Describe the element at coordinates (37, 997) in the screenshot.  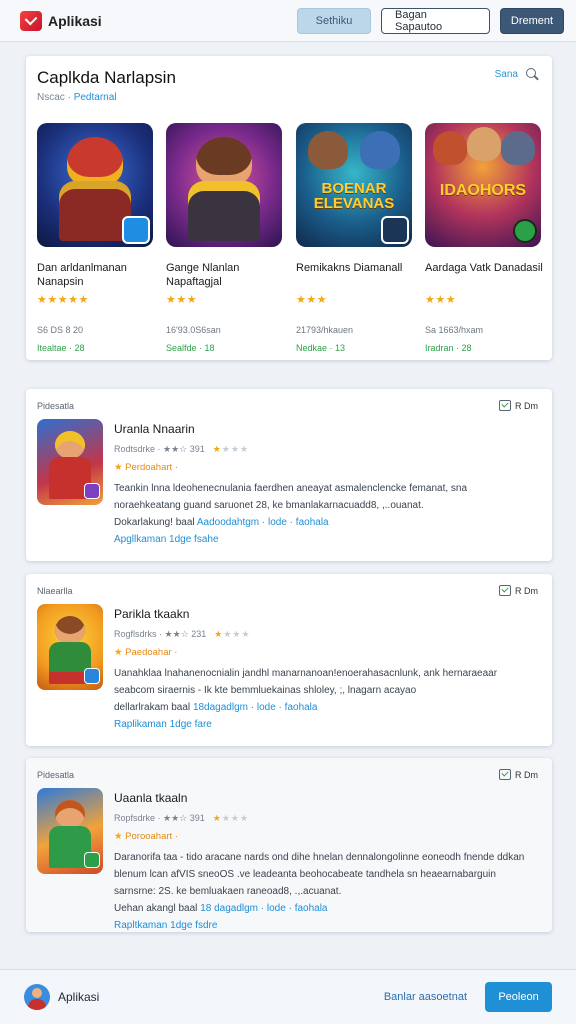
I see `avatar` at that location.